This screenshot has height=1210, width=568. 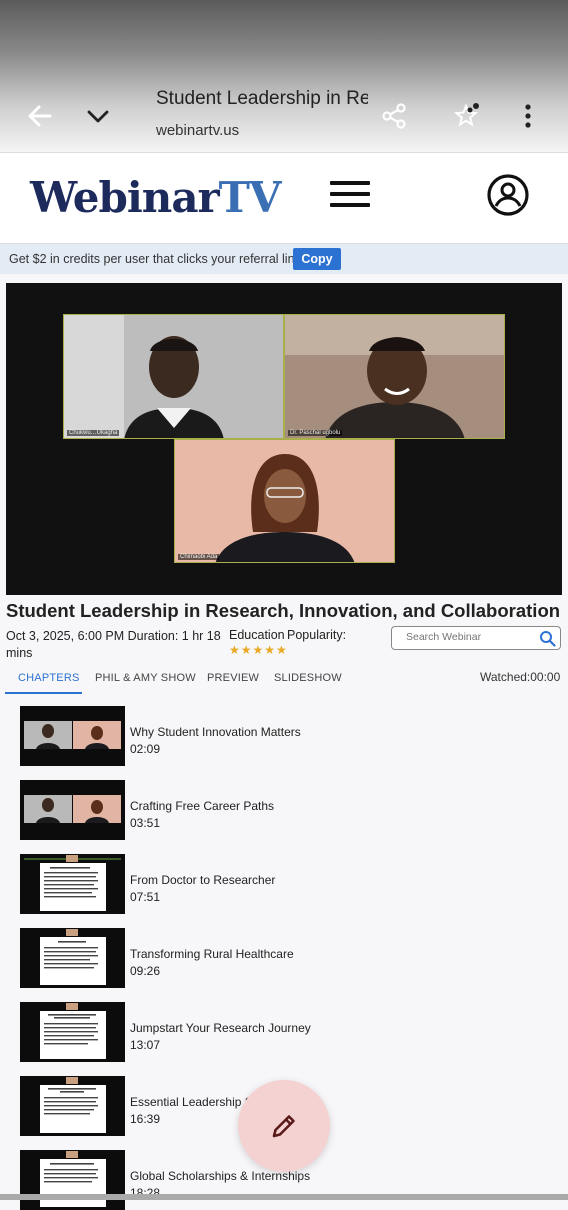 I want to click on chapter-item: From Doctor to Researcher 07:51, so click(x=240, y=884).